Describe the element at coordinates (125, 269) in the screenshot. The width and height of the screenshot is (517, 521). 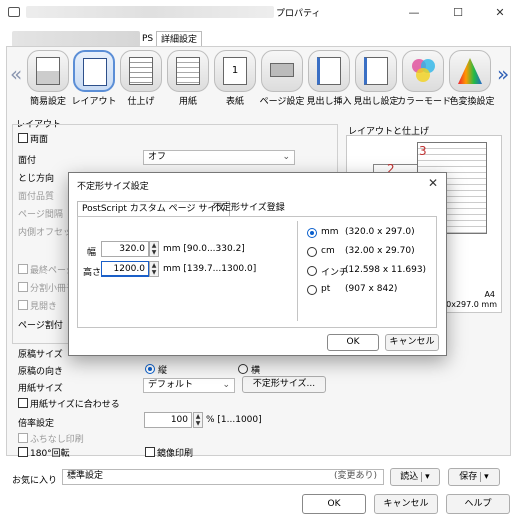
I see `height-input: 1200.0` at that location.